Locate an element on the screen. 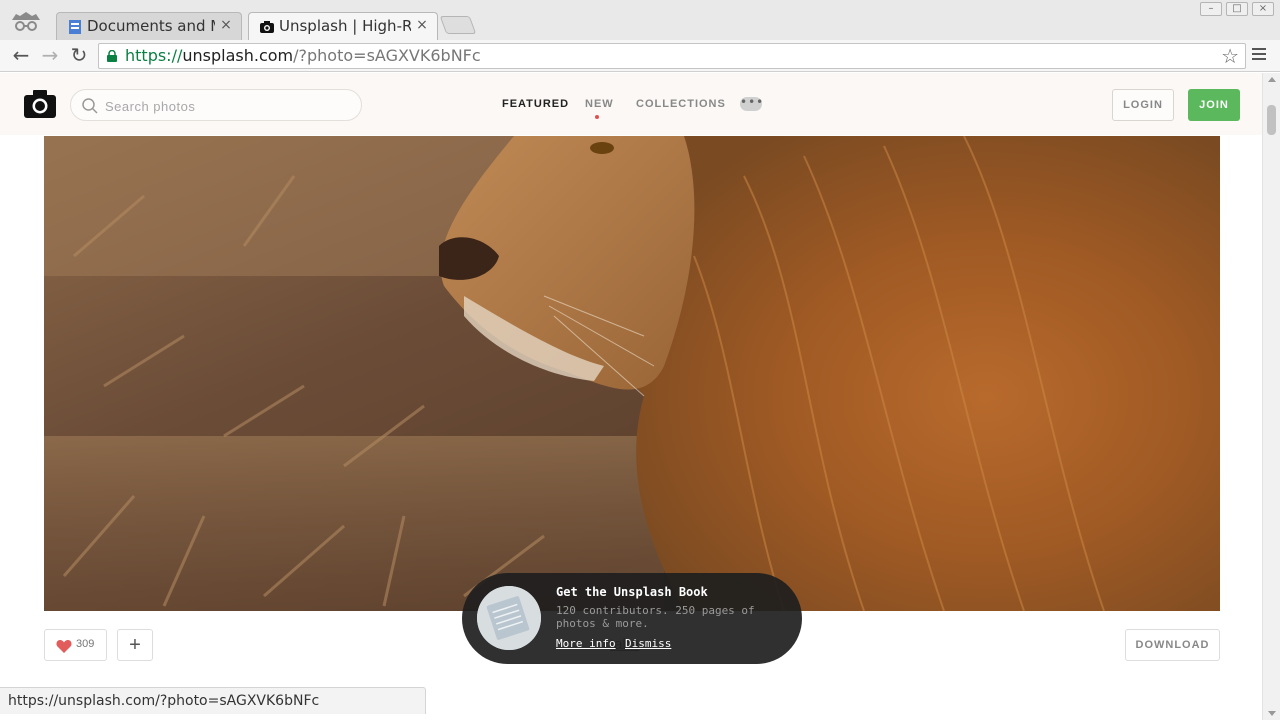  vertical-scrollbar is located at coordinates (1271, 396).